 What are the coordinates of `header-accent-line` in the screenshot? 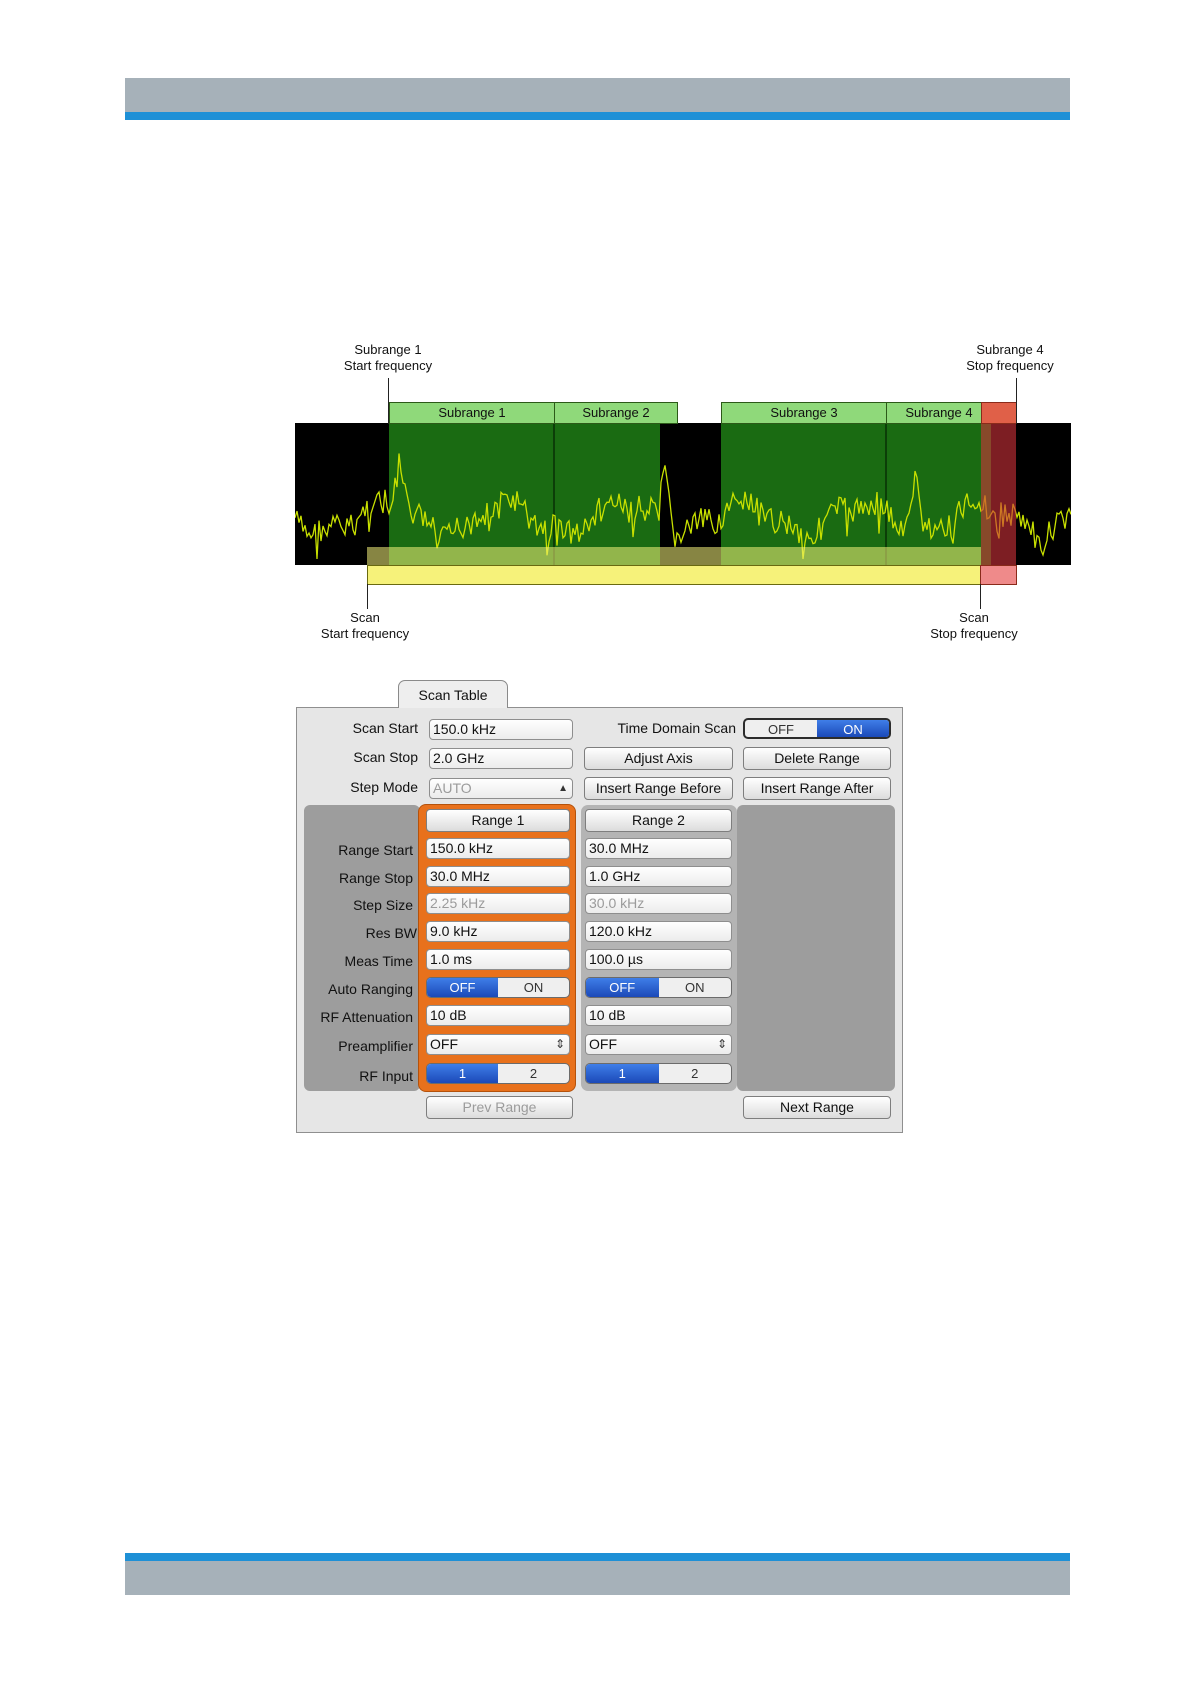 It's located at (597, 116).